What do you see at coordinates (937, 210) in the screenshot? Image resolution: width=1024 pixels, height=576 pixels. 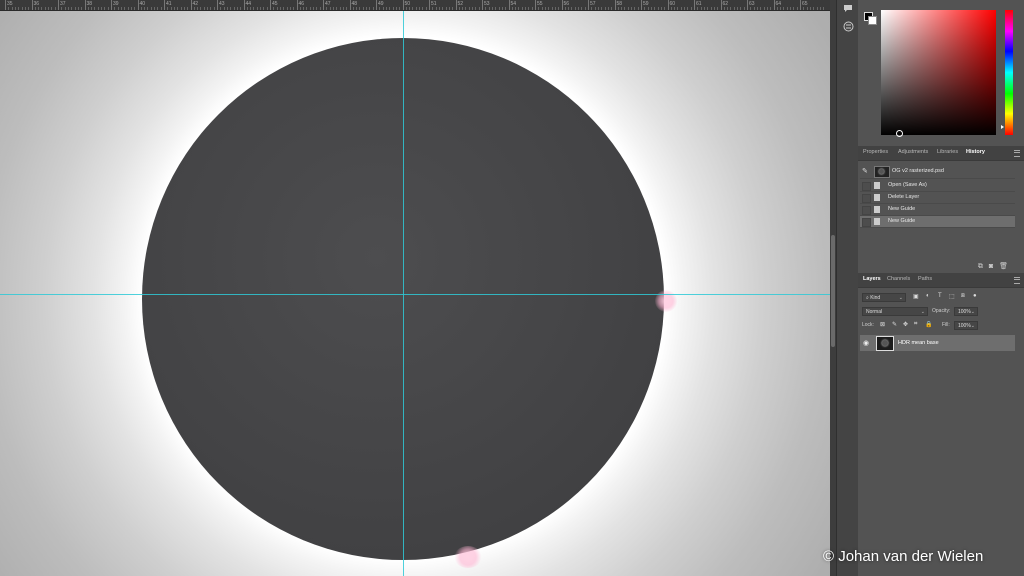 I see `history-item: New Guide` at bounding box center [937, 210].